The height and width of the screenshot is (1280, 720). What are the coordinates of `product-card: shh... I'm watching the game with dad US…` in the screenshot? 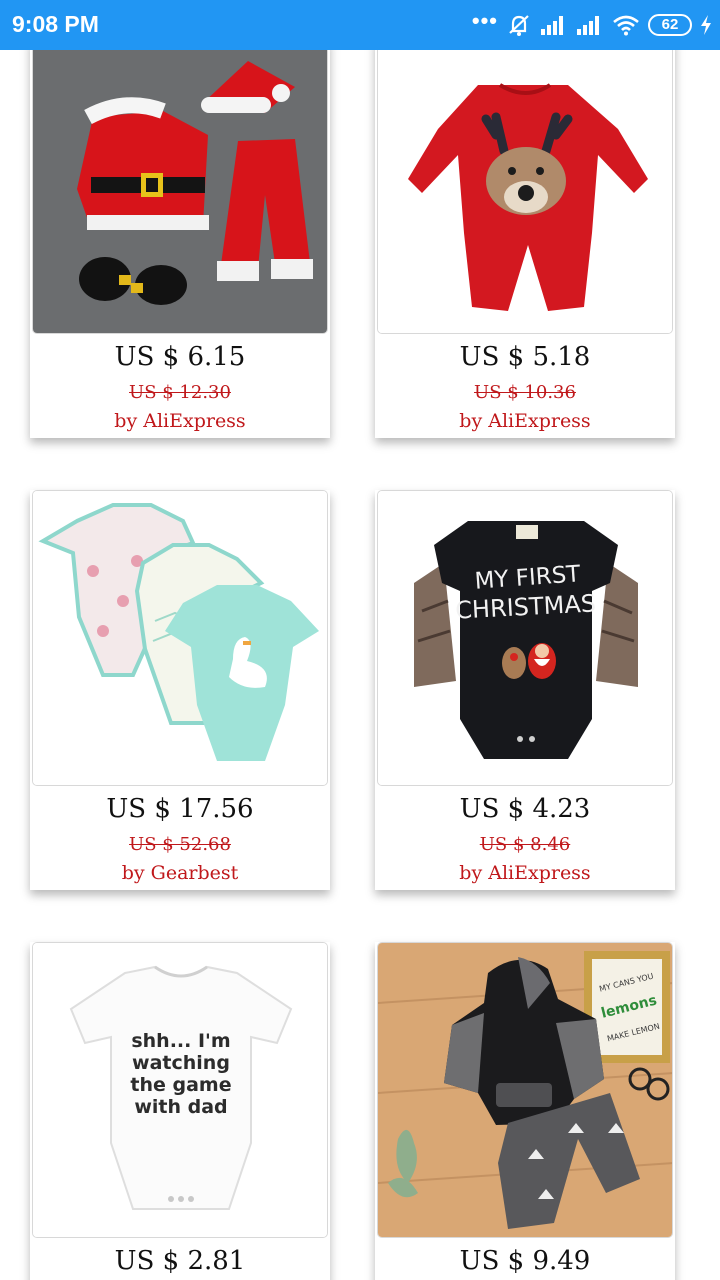 It's located at (180, 1111).